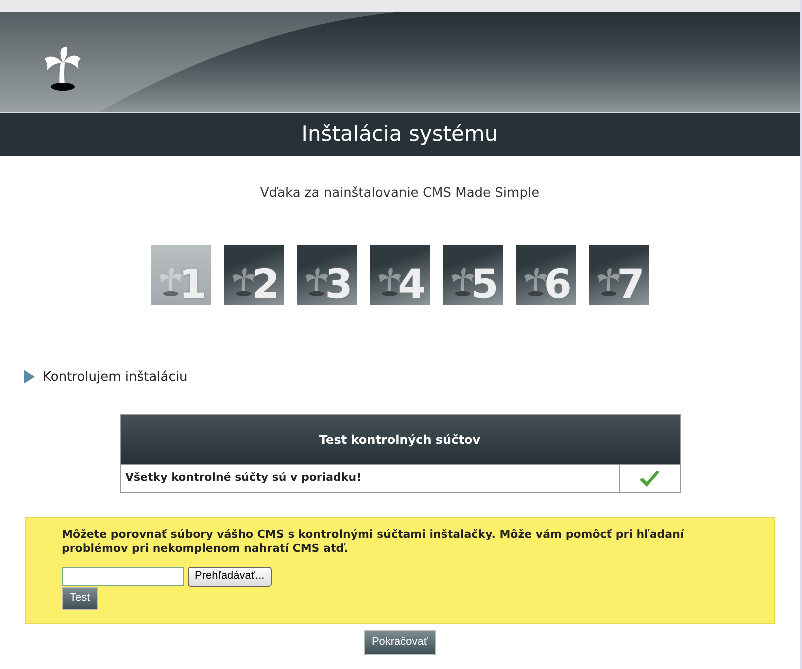 The width and height of the screenshot is (802, 669). Describe the element at coordinates (80, 598) in the screenshot. I see `test-button: Test` at that location.